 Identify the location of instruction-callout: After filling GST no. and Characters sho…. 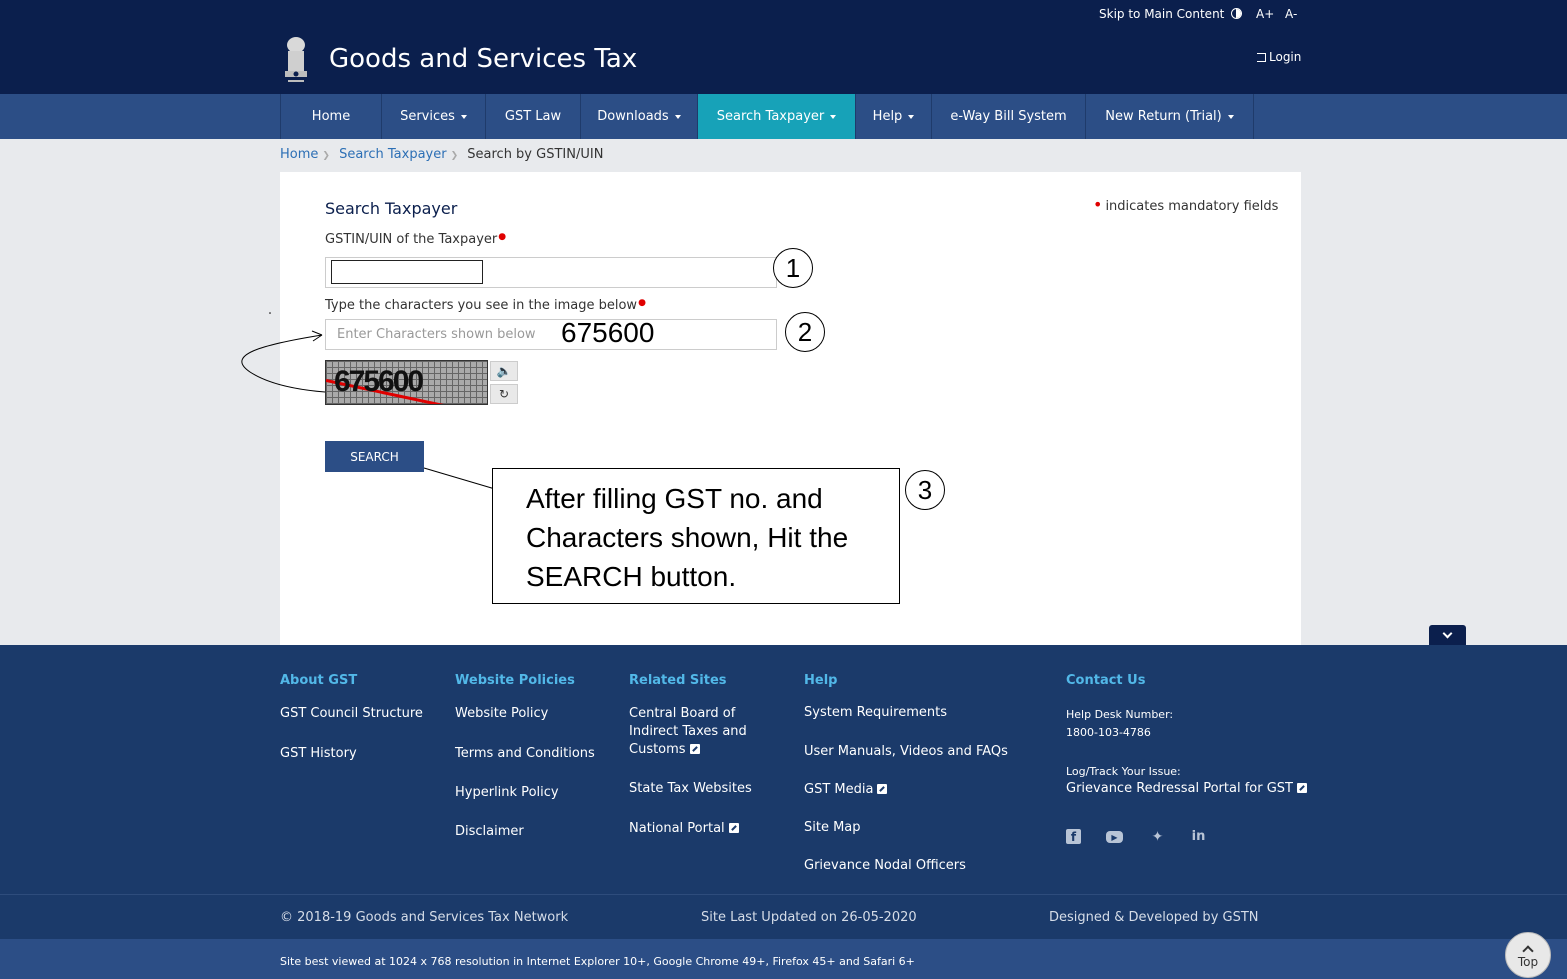
(696, 536).